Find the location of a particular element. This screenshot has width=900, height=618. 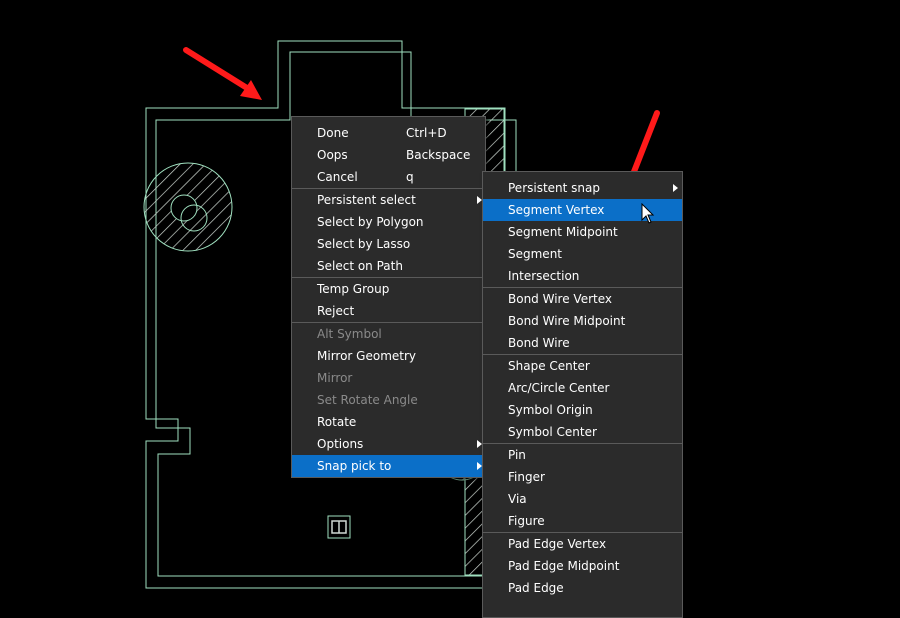

snap-item-arc-circle-center: Arc/Circle Center is located at coordinates (582, 388).